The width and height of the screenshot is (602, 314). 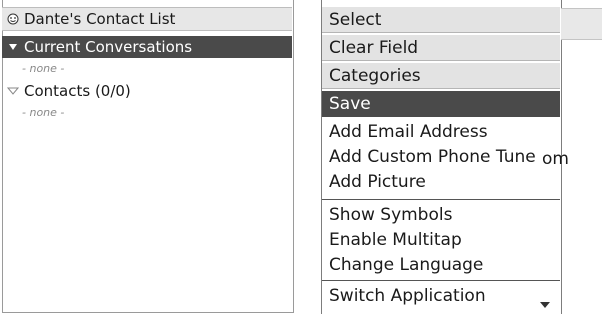 I want to click on menu-item-add-picture: Add Picture, so click(x=441, y=182).